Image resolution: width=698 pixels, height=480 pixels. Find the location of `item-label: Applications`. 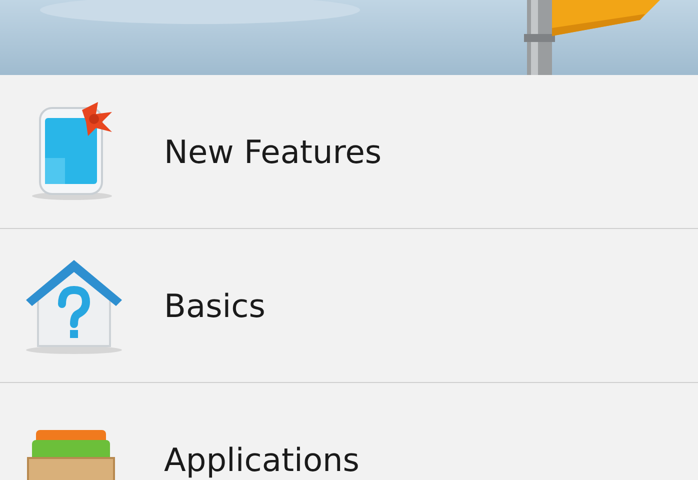

item-label: Applications is located at coordinates (262, 460).